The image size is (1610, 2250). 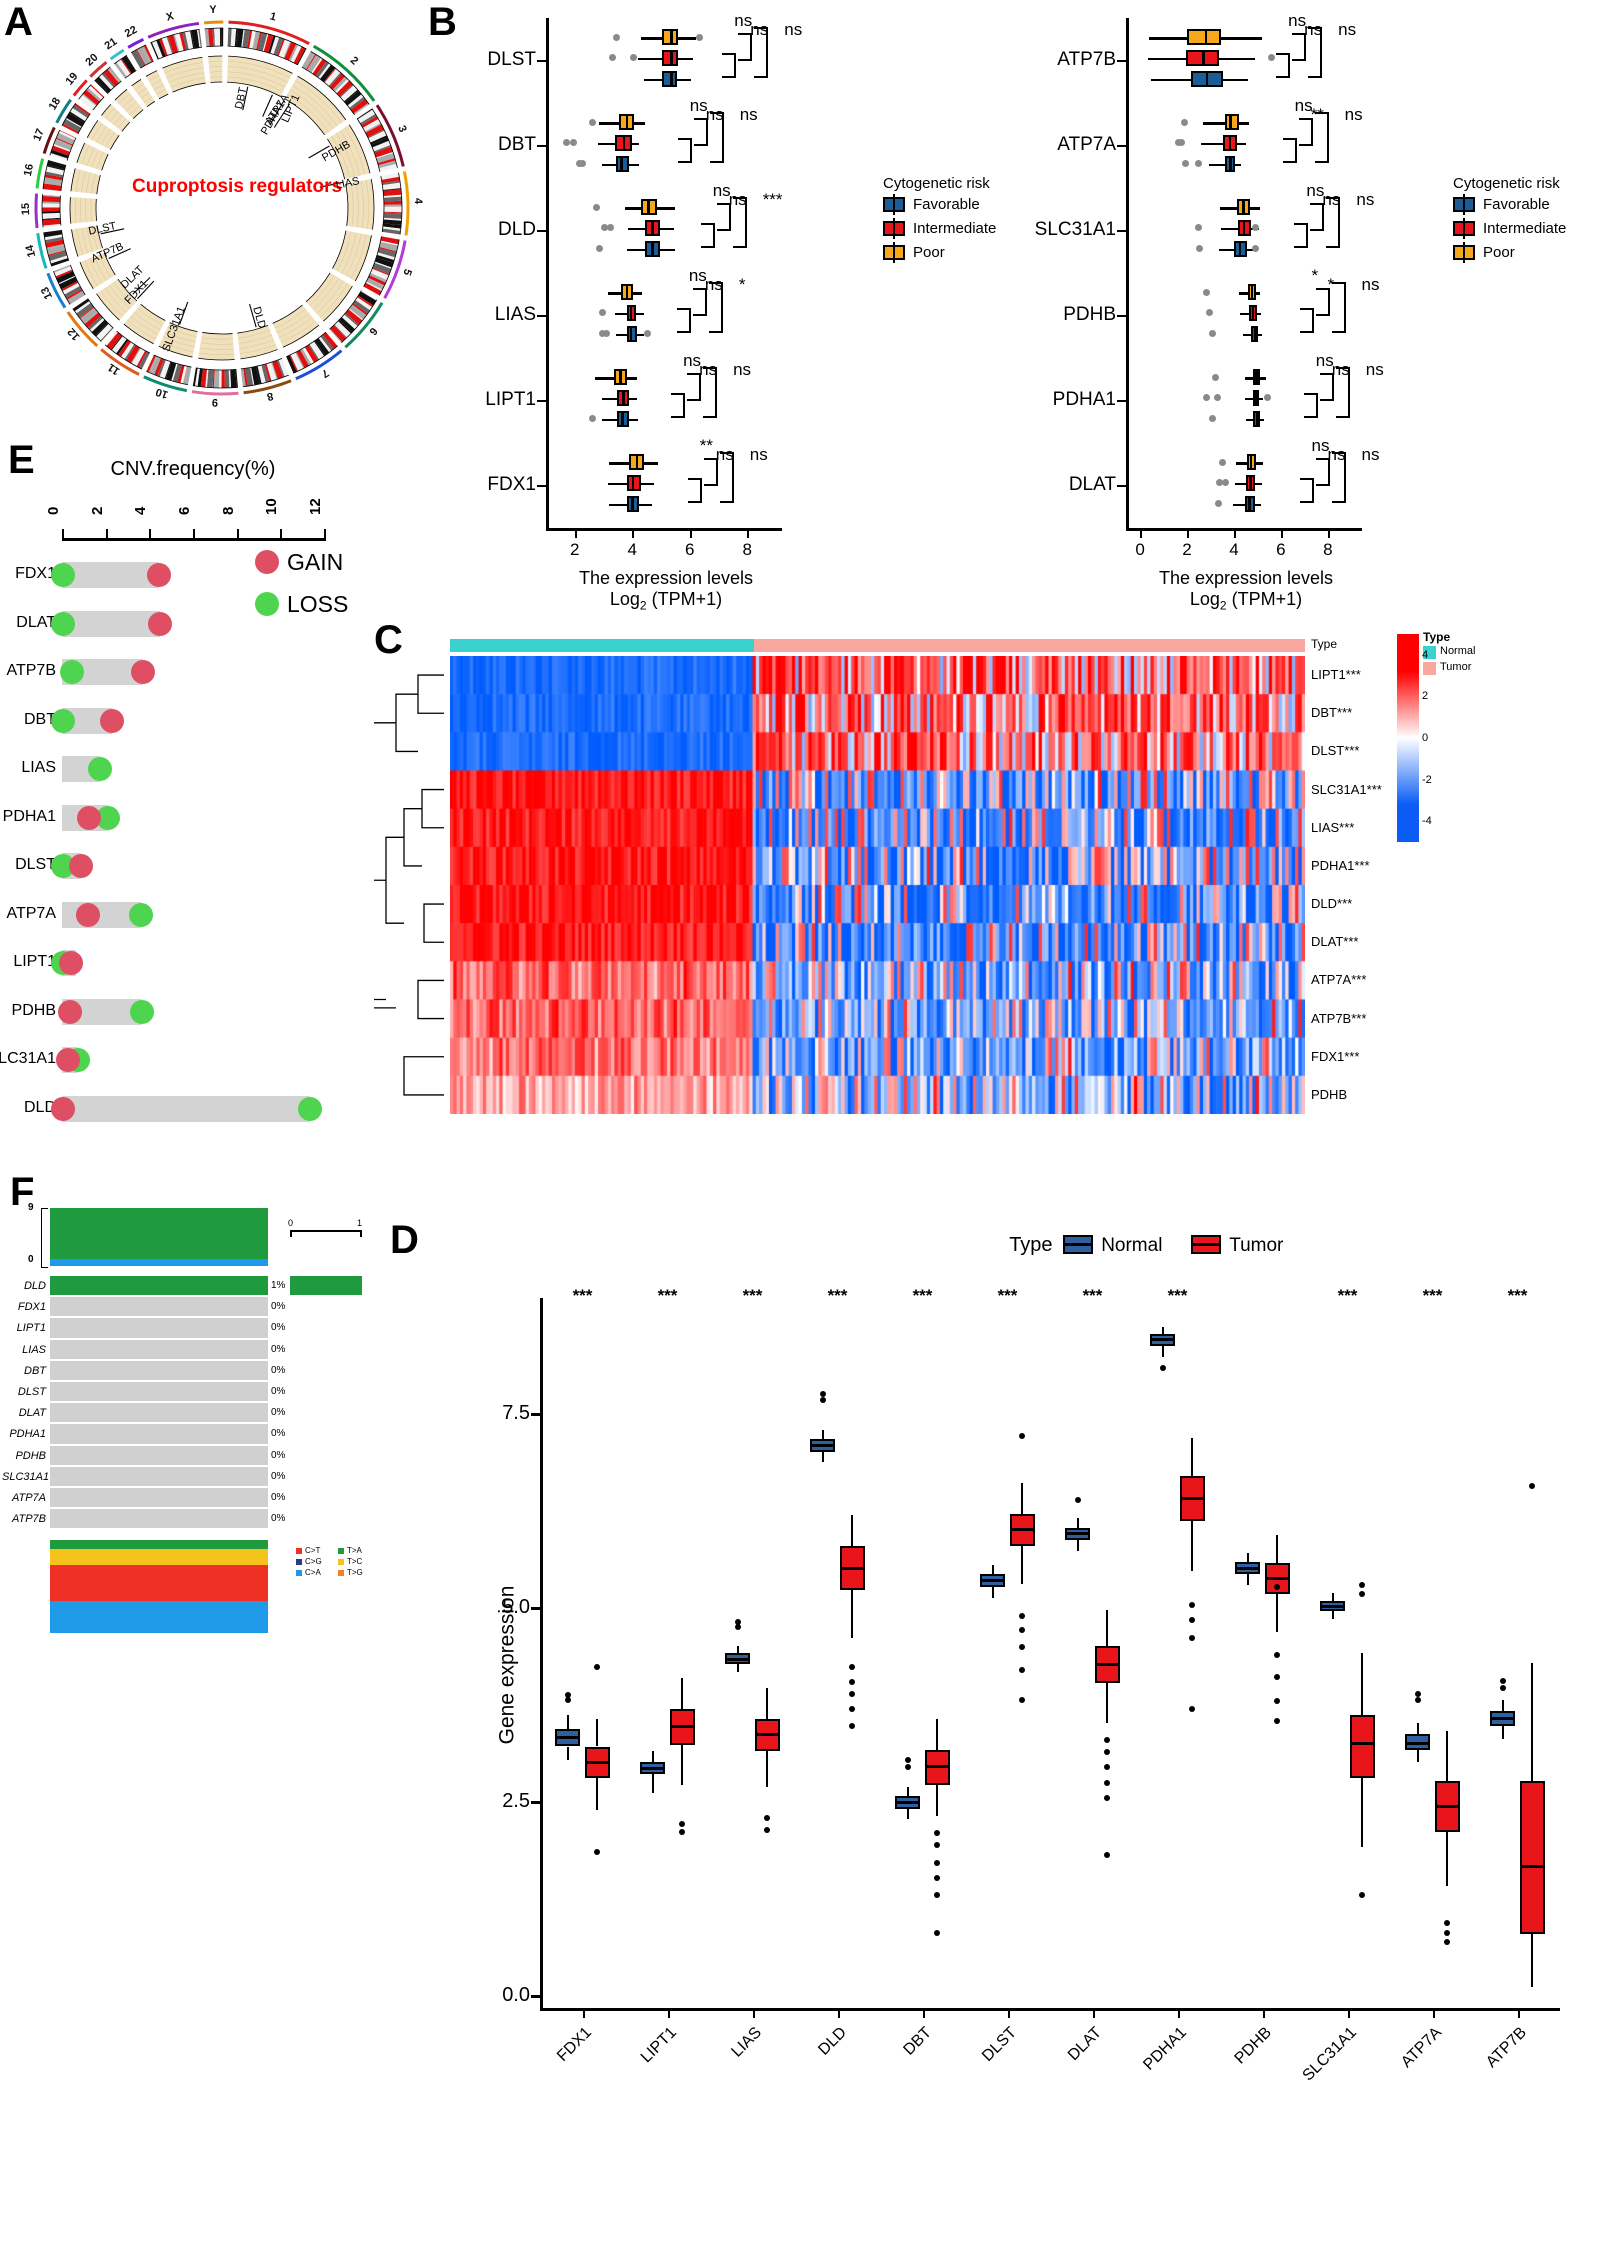 I want to click on x-axis-title-log: Log, so click(x=1204, y=599).